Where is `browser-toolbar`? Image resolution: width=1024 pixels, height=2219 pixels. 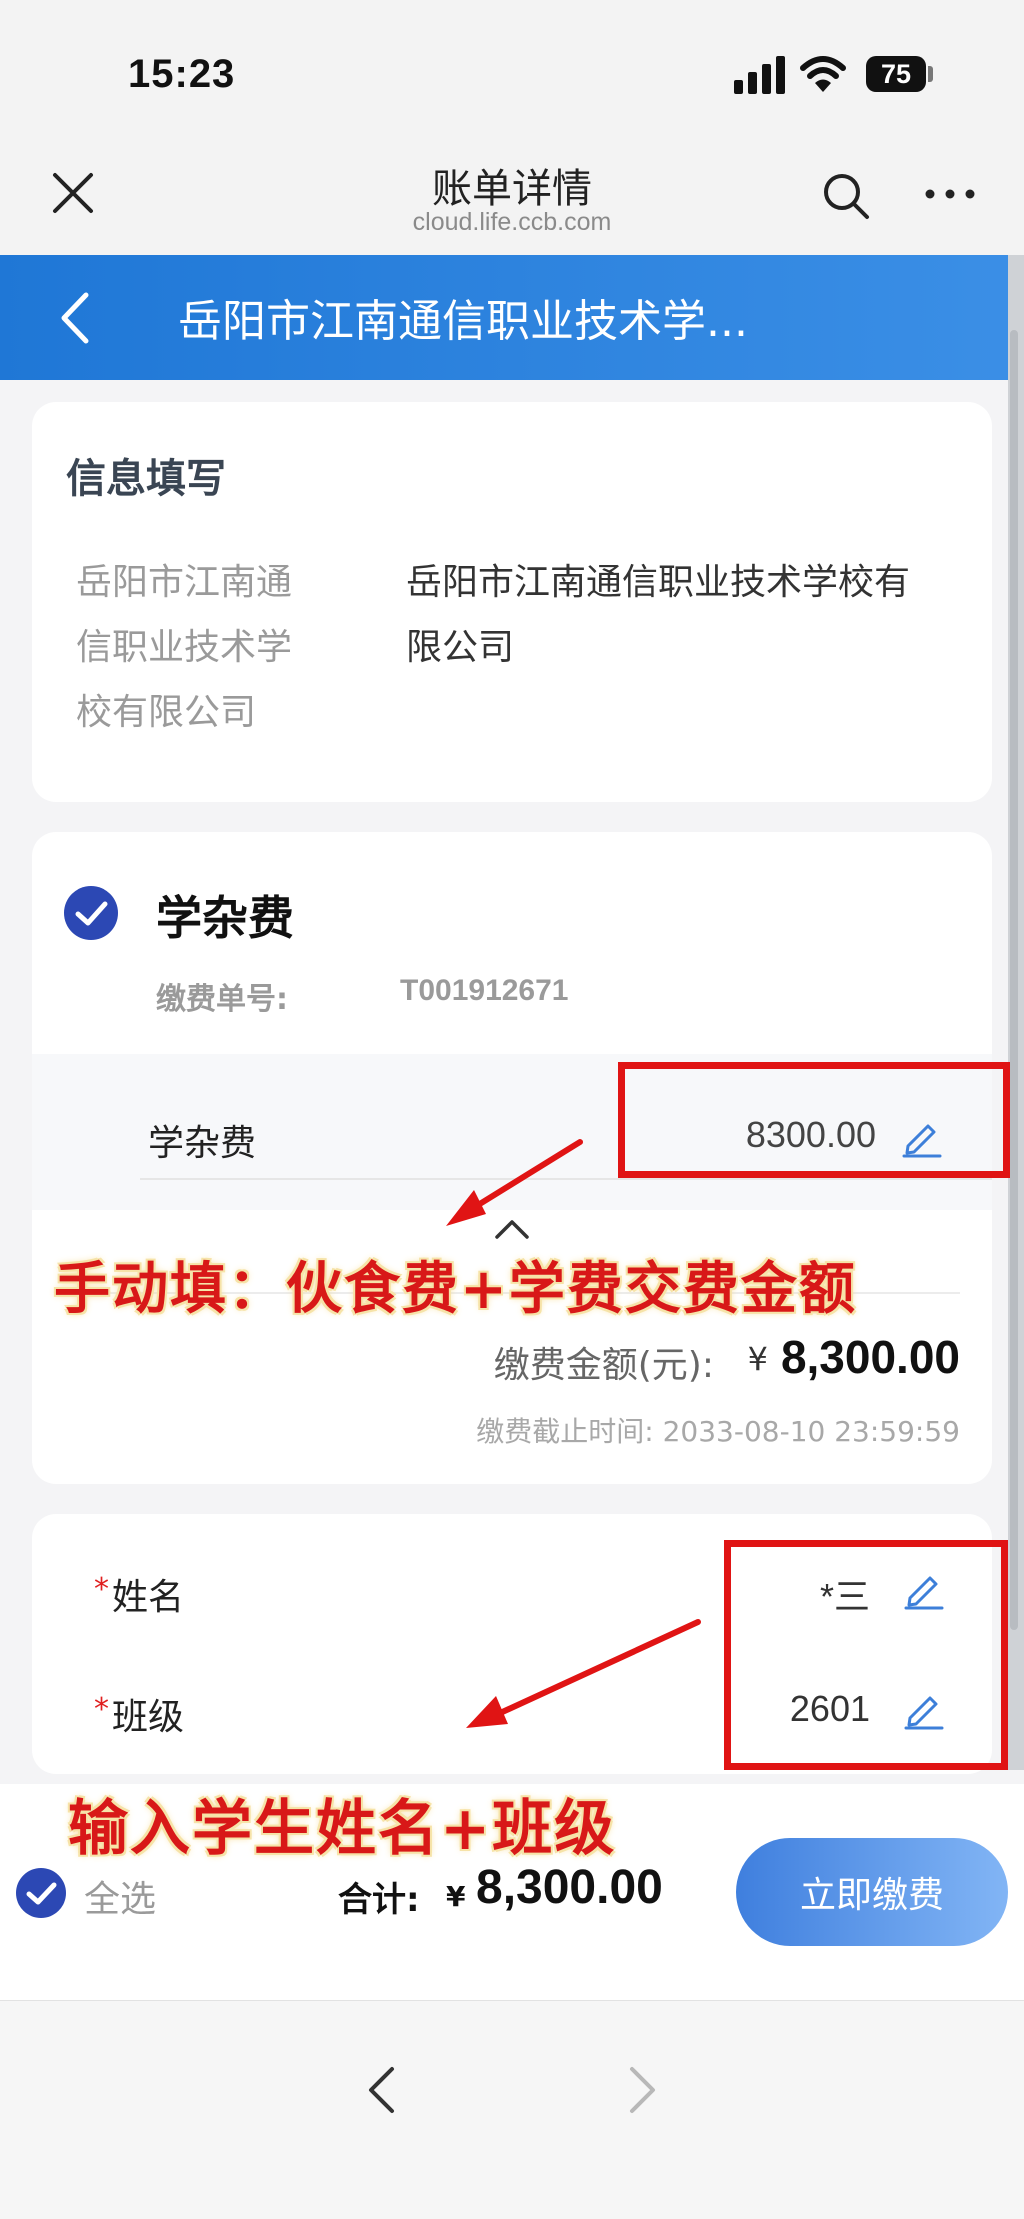
browser-toolbar is located at coordinates (512, 2109).